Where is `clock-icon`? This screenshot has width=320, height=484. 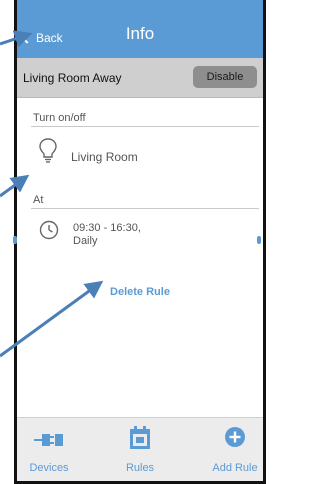
clock-icon is located at coordinates (49, 232).